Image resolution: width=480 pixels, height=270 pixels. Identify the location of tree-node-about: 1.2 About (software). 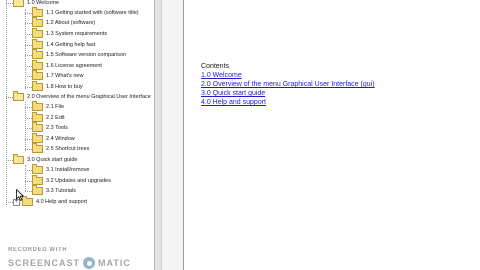
(64, 22).